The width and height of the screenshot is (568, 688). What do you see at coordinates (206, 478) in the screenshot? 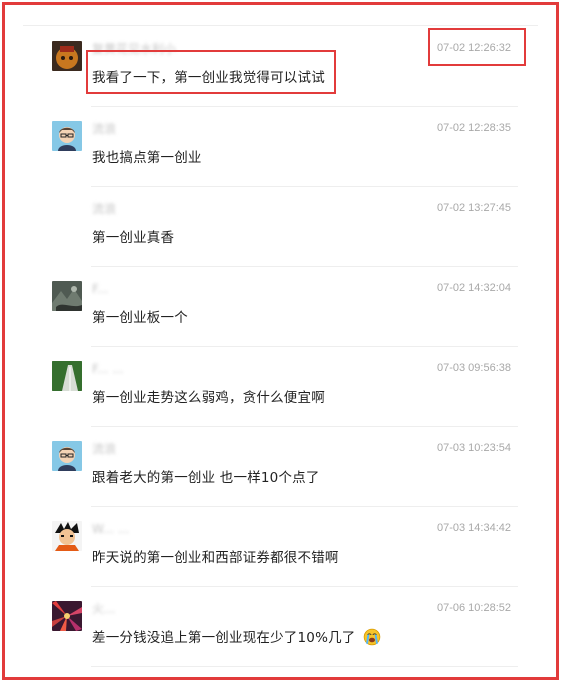
I see `comment-text: 跟着老大的第一创业 也一样10个点了` at bounding box center [206, 478].